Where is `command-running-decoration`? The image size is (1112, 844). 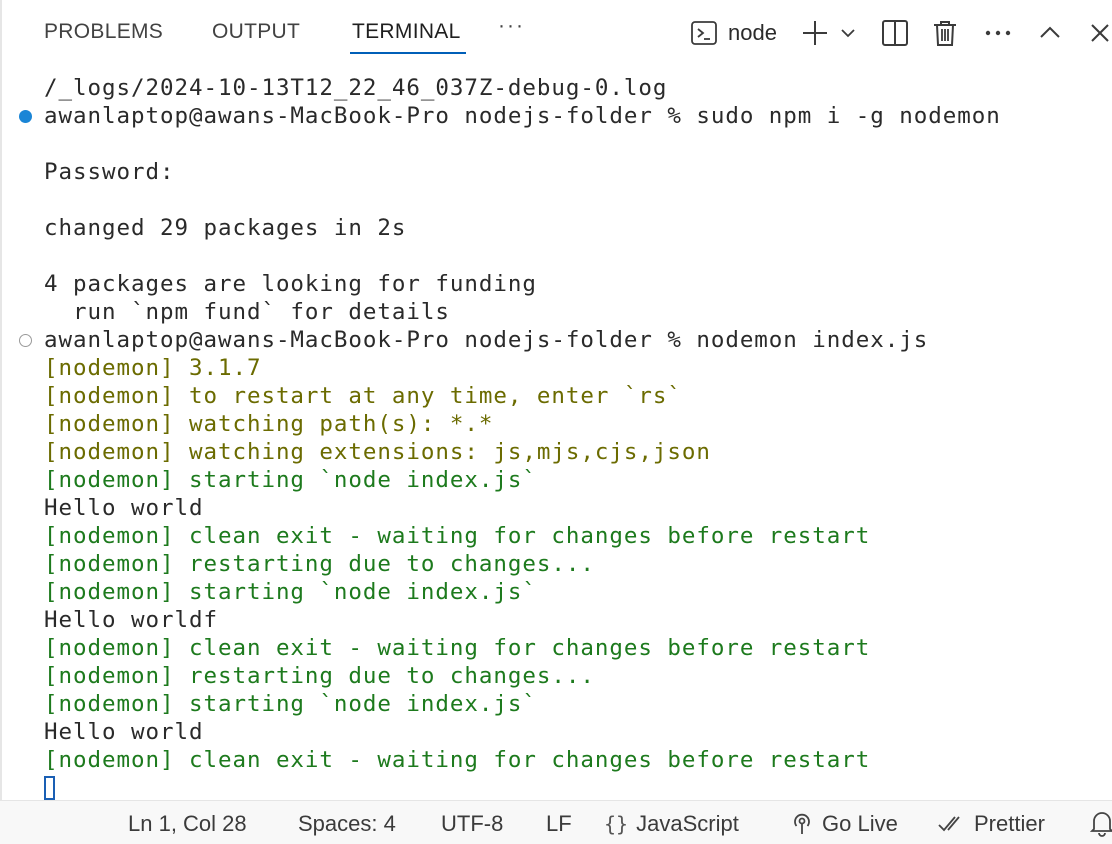
command-running-decoration is located at coordinates (25, 340).